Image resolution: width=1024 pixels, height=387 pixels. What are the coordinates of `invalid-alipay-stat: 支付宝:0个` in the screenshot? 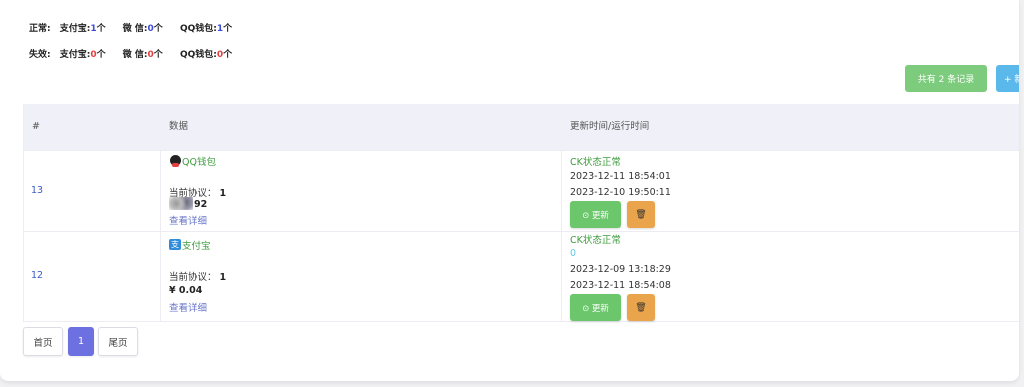 It's located at (82, 55).